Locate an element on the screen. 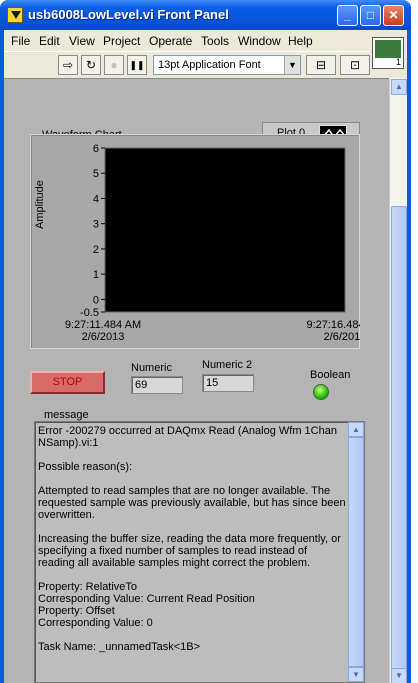  y-tick-label: 5 is located at coordinates (96, 174).